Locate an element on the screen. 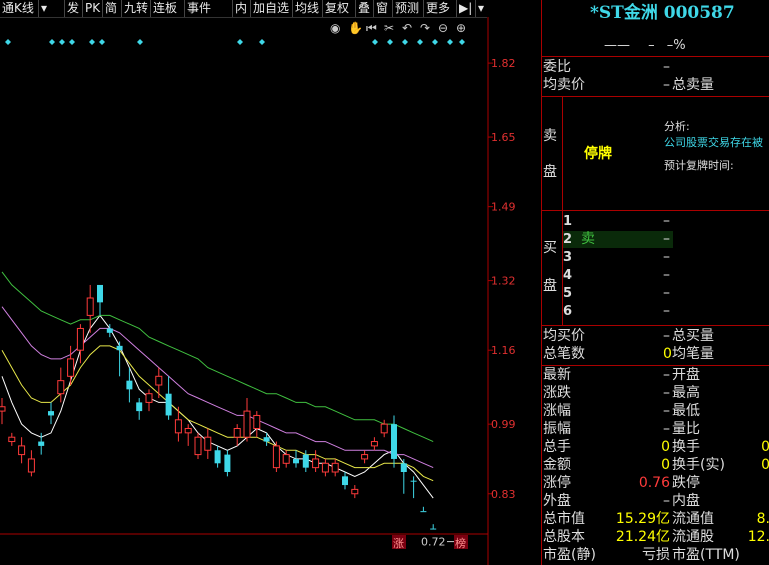 The width and height of the screenshot is (769, 565). y-tick-label: 0.83 is located at coordinates (503, 494).